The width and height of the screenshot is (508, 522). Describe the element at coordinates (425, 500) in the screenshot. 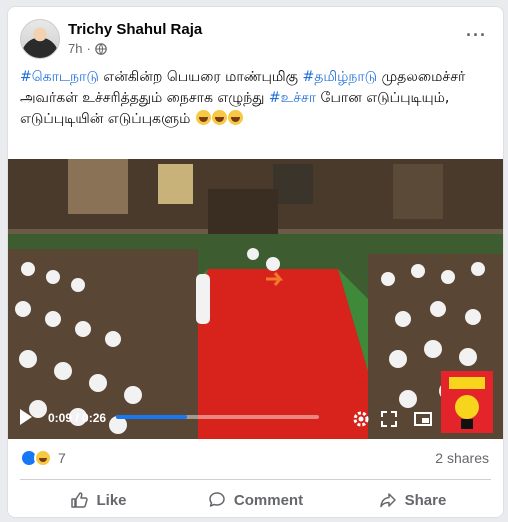

I see `share-label: Share` at that location.